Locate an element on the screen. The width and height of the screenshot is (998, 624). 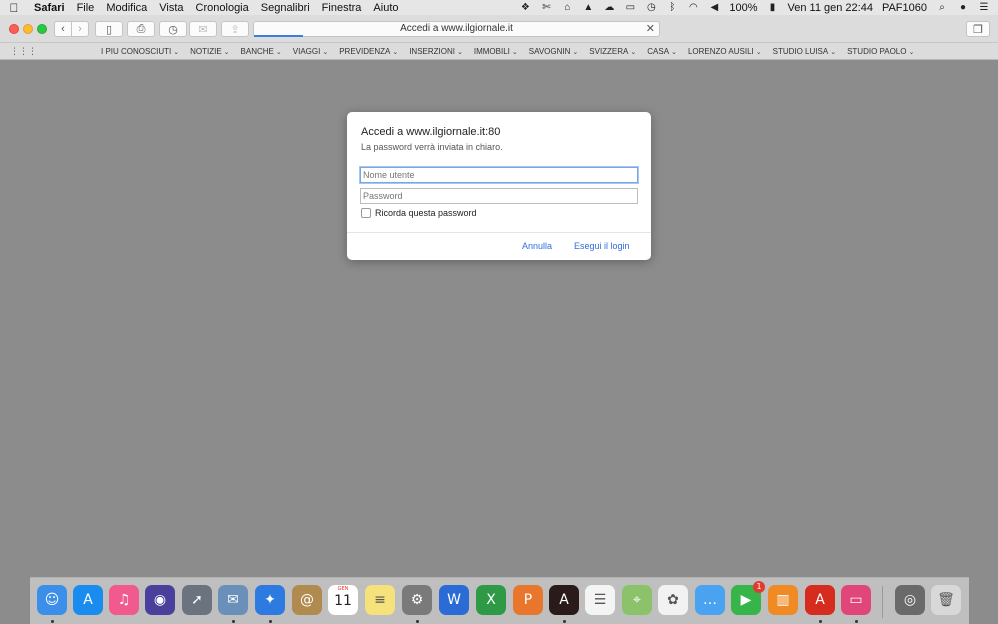
siri-icon: ◉ is located at coordinates (160, 600).